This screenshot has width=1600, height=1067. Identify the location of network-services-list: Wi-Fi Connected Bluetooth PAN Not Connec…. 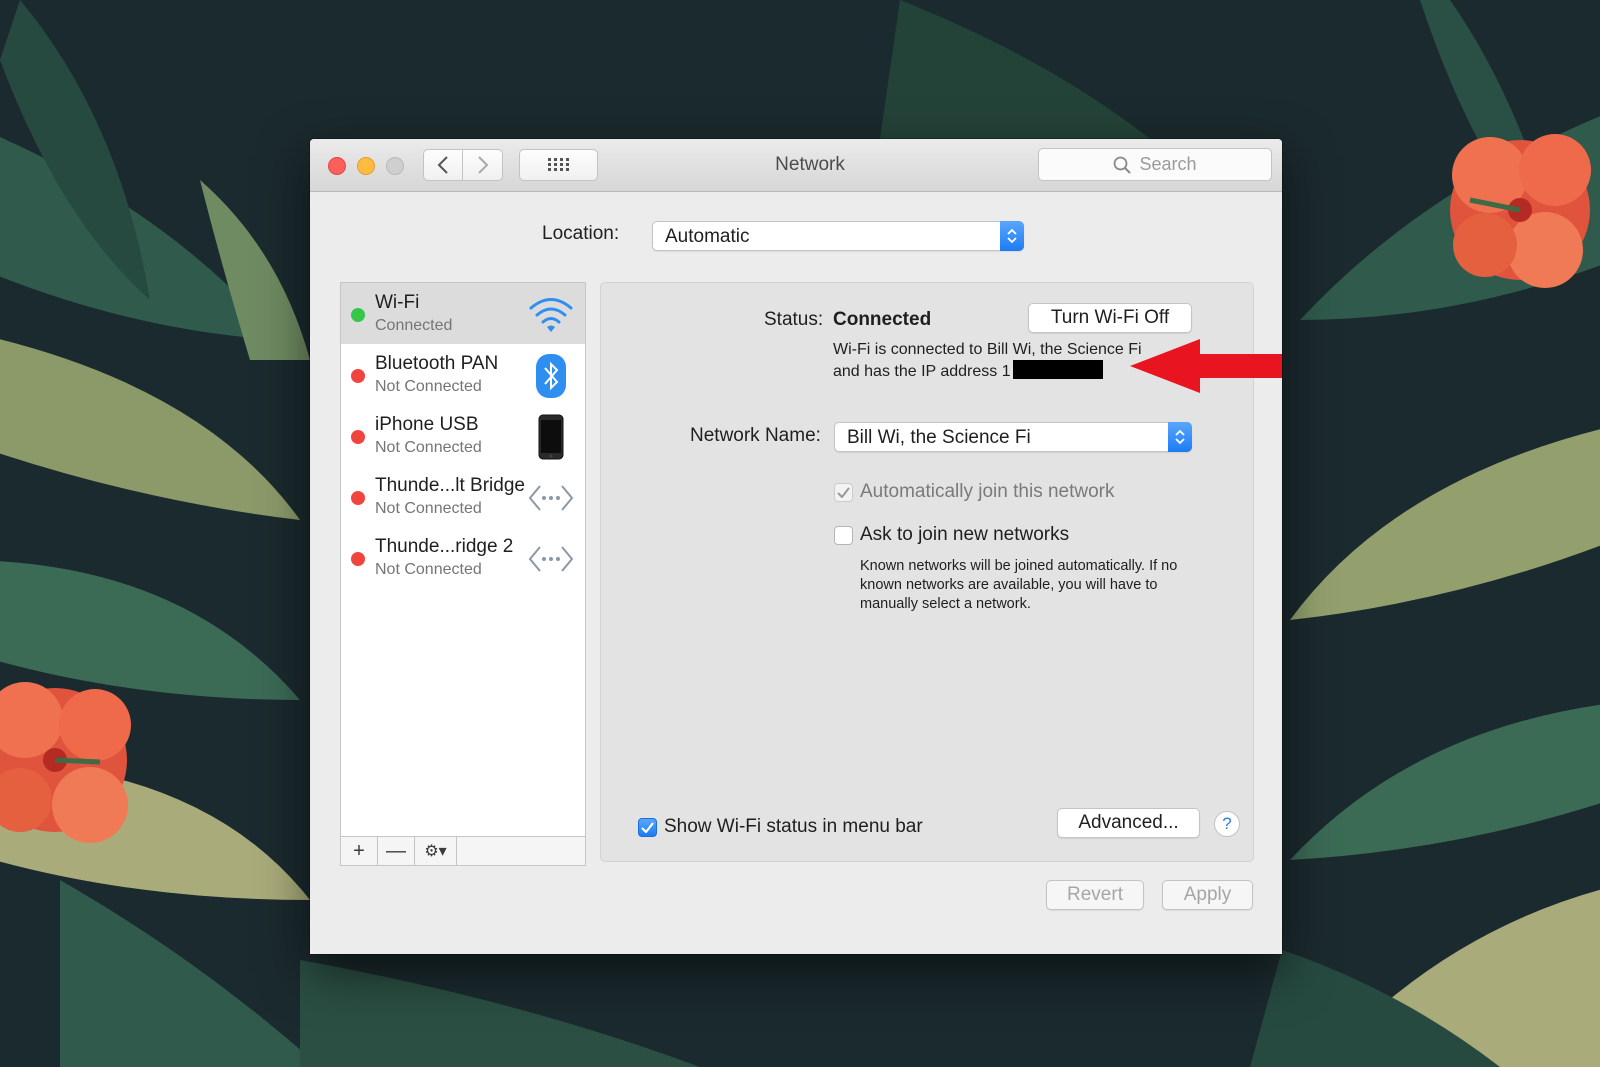
(463, 572).